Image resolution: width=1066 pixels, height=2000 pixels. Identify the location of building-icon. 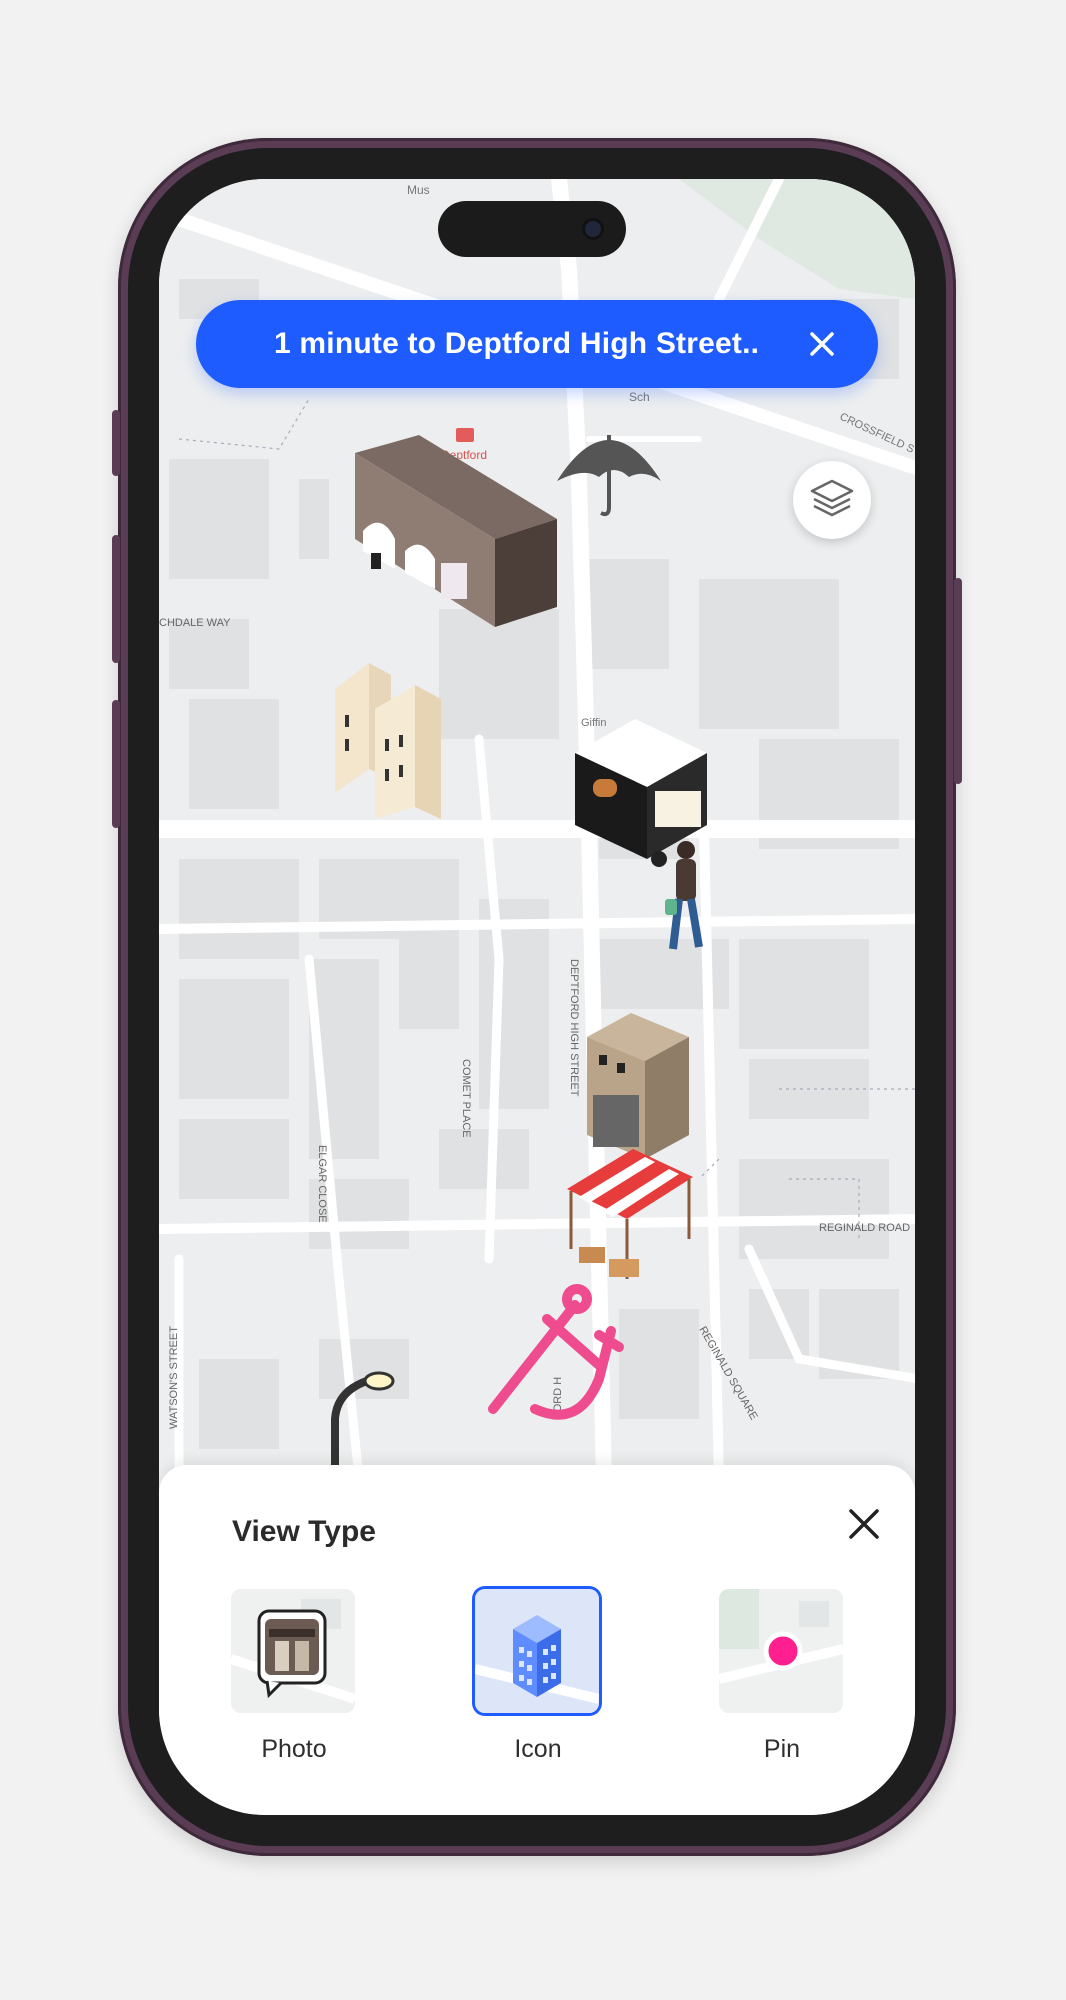
(537, 1651).